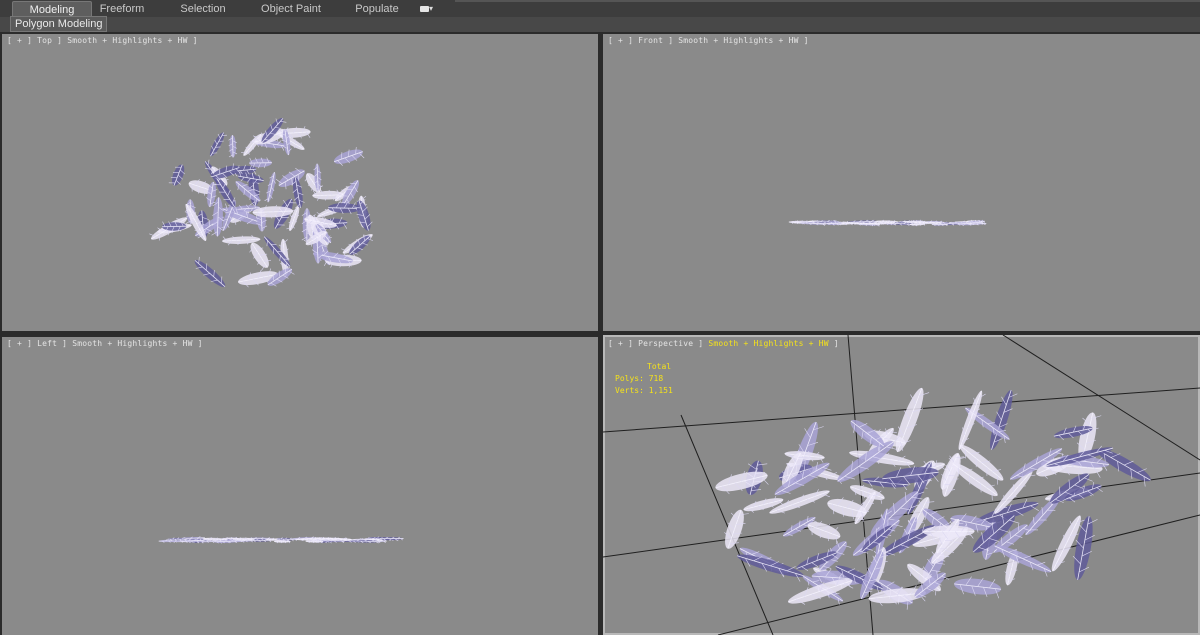 Image resolution: width=1200 pixels, height=635 pixels. I want to click on polygon-modeling-panel-button: Polygon Modeling, so click(59, 24).